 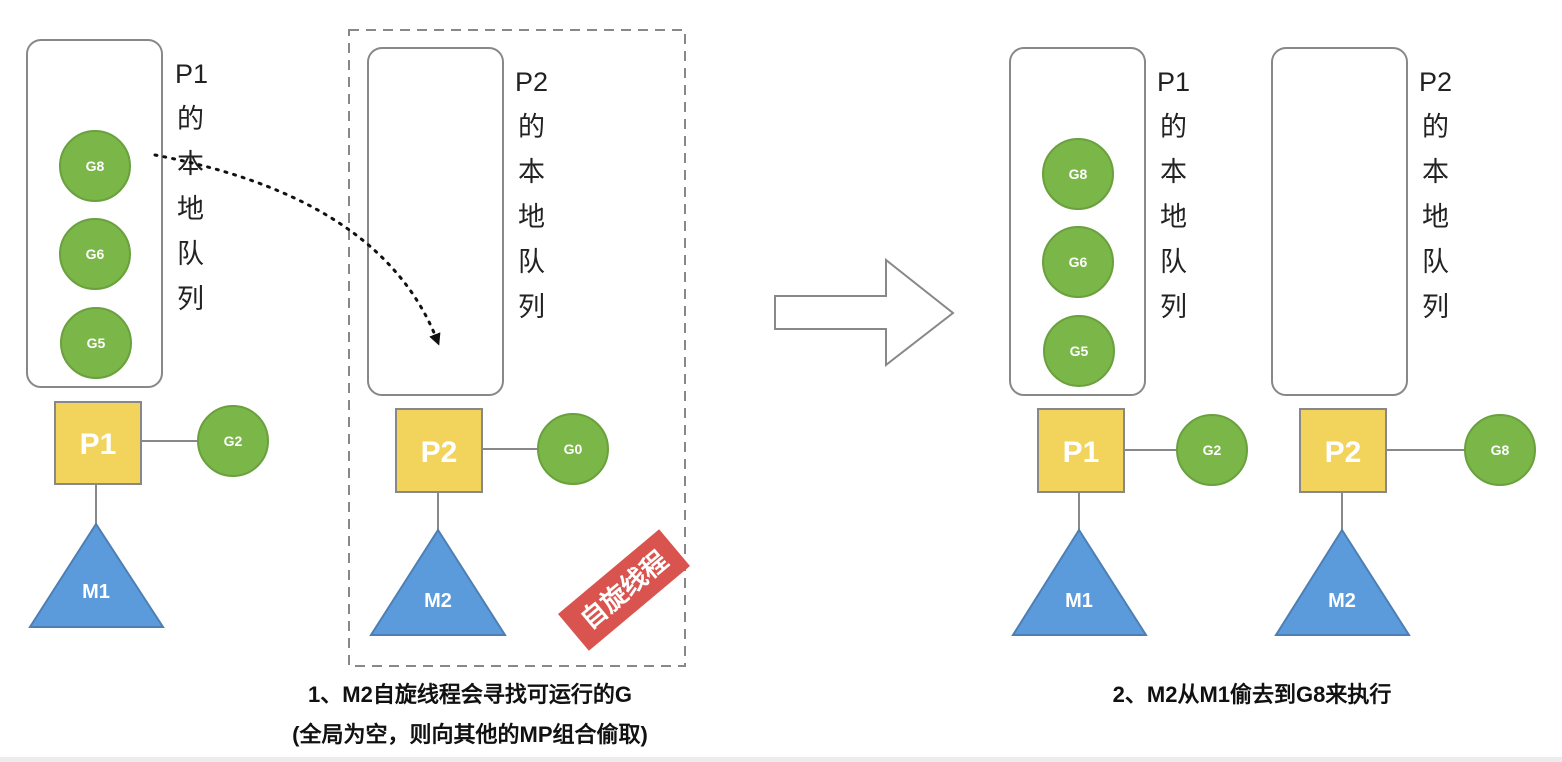 I want to click on spinning-thread-badge: 自旋线程, so click(x=624, y=590).